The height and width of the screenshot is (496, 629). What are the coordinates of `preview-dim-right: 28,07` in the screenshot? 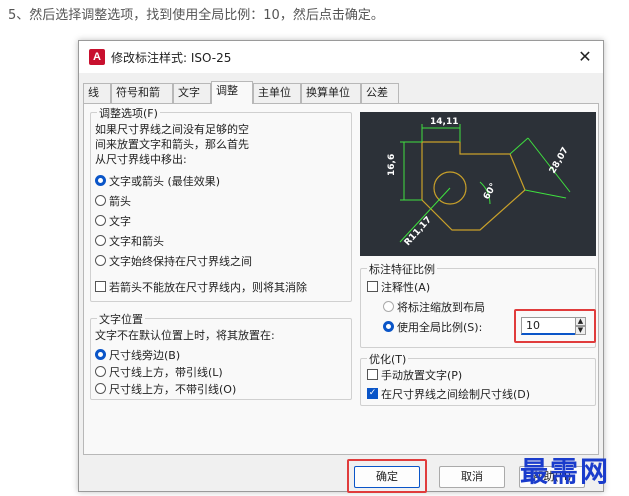 It's located at (559, 161).